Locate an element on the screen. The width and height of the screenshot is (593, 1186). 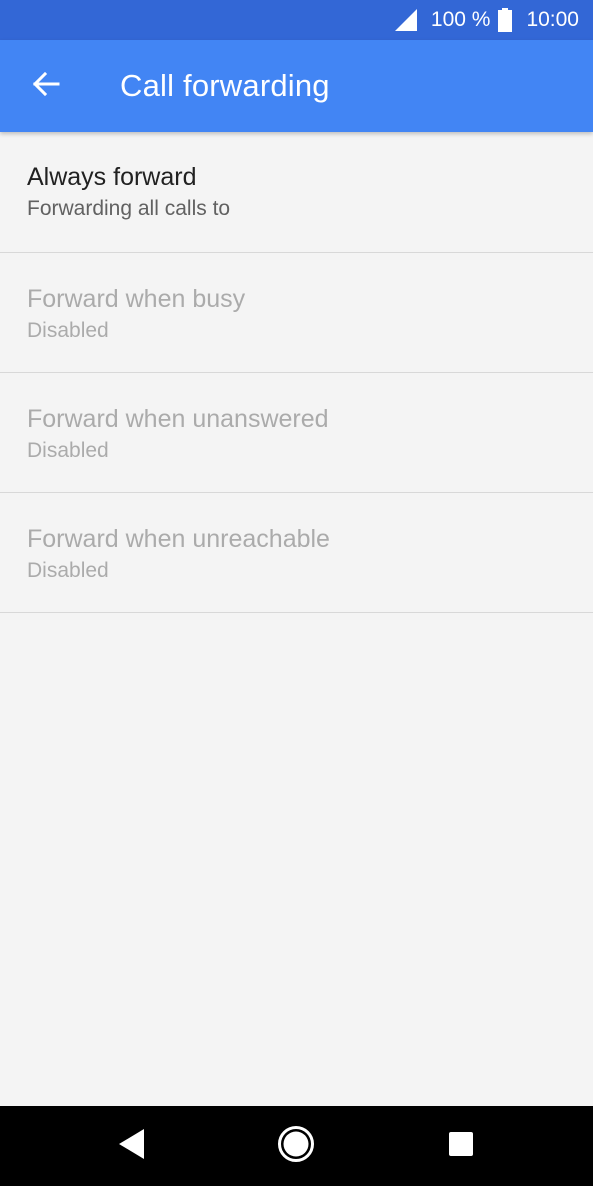
list-item-forward-when-unreachable: Forward when unreachable Disabled is located at coordinates (296, 553).